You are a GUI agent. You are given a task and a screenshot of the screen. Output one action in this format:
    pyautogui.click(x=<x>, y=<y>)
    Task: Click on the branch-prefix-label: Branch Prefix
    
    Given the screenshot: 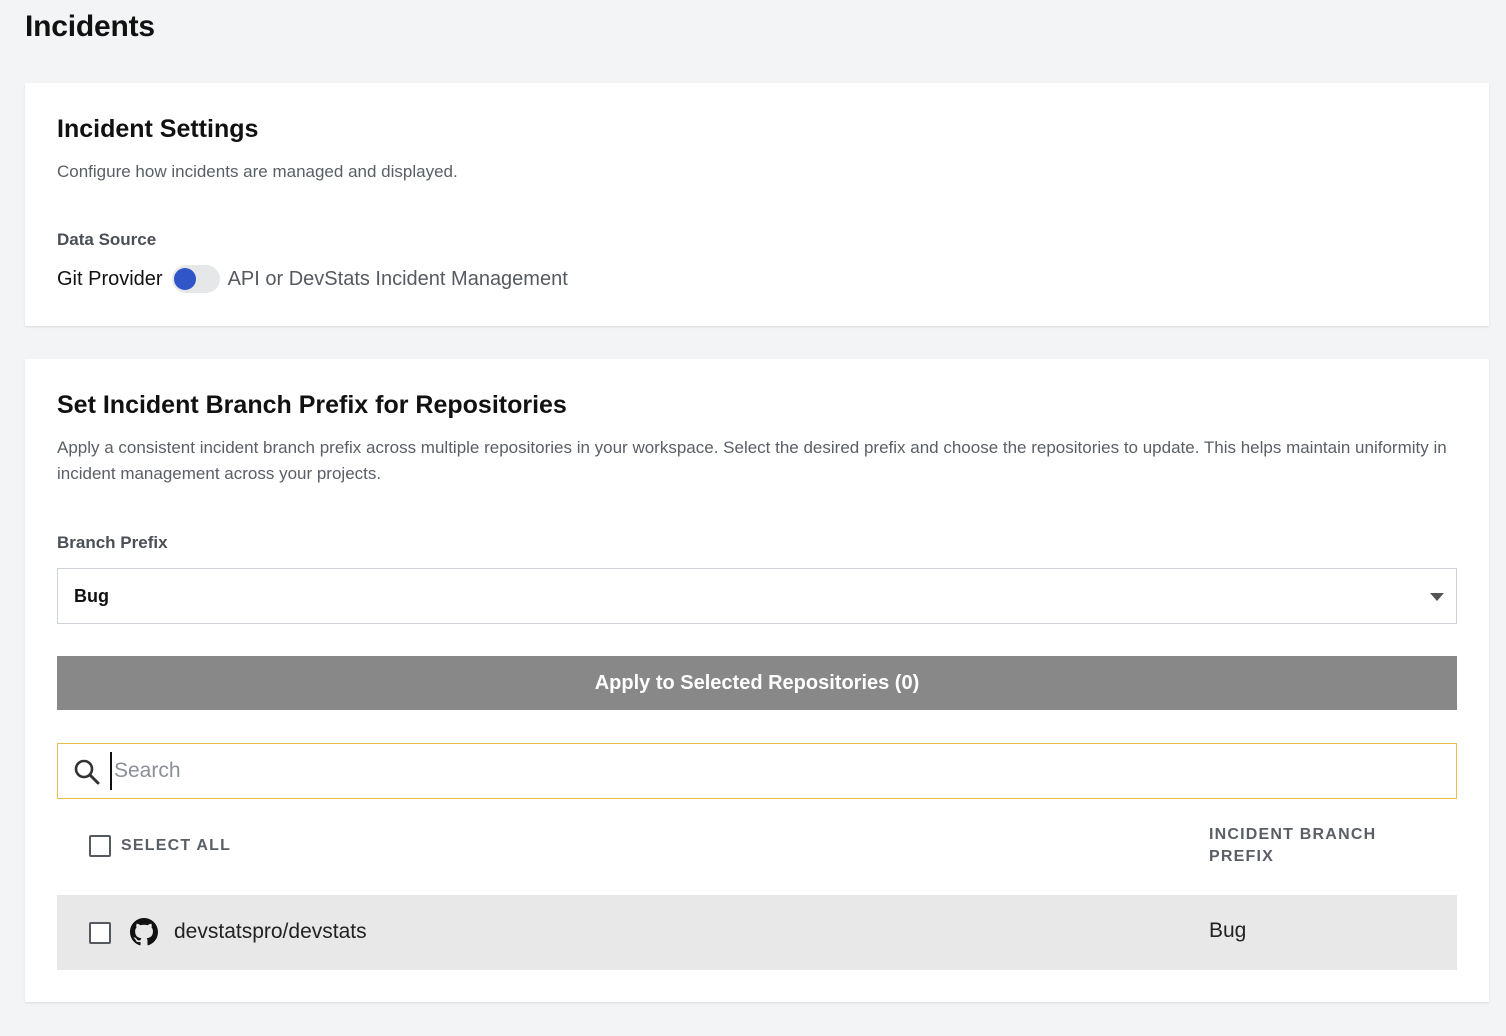 What is the action you would take?
    pyautogui.click(x=112, y=542)
    